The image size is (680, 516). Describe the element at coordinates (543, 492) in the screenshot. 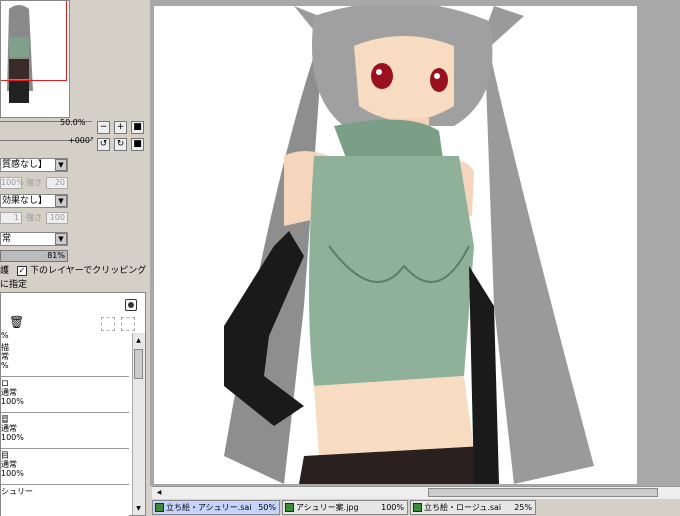

I see `hscroll-thumb` at that location.